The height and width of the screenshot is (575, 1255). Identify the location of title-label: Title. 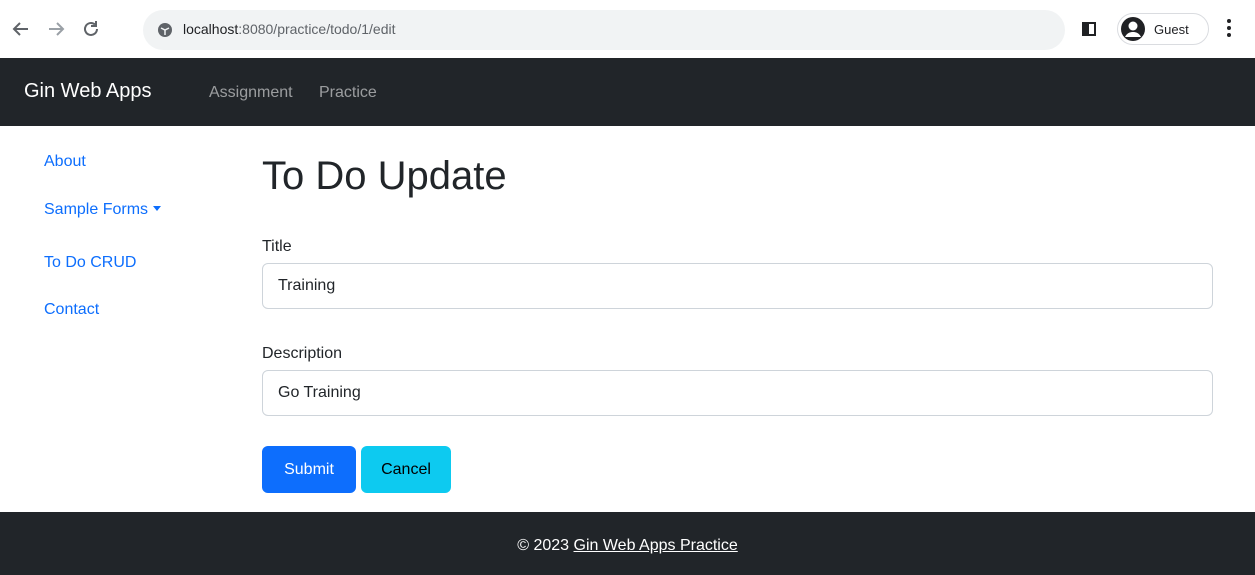
(277, 246).